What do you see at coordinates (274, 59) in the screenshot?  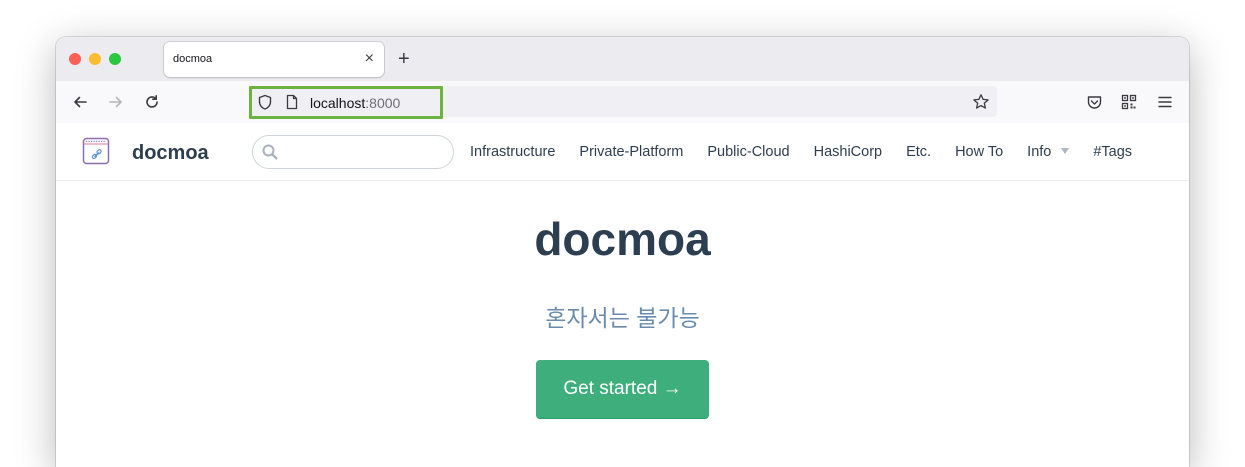 I see `tab-docmoa: docmoa ×` at bounding box center [274, 59].